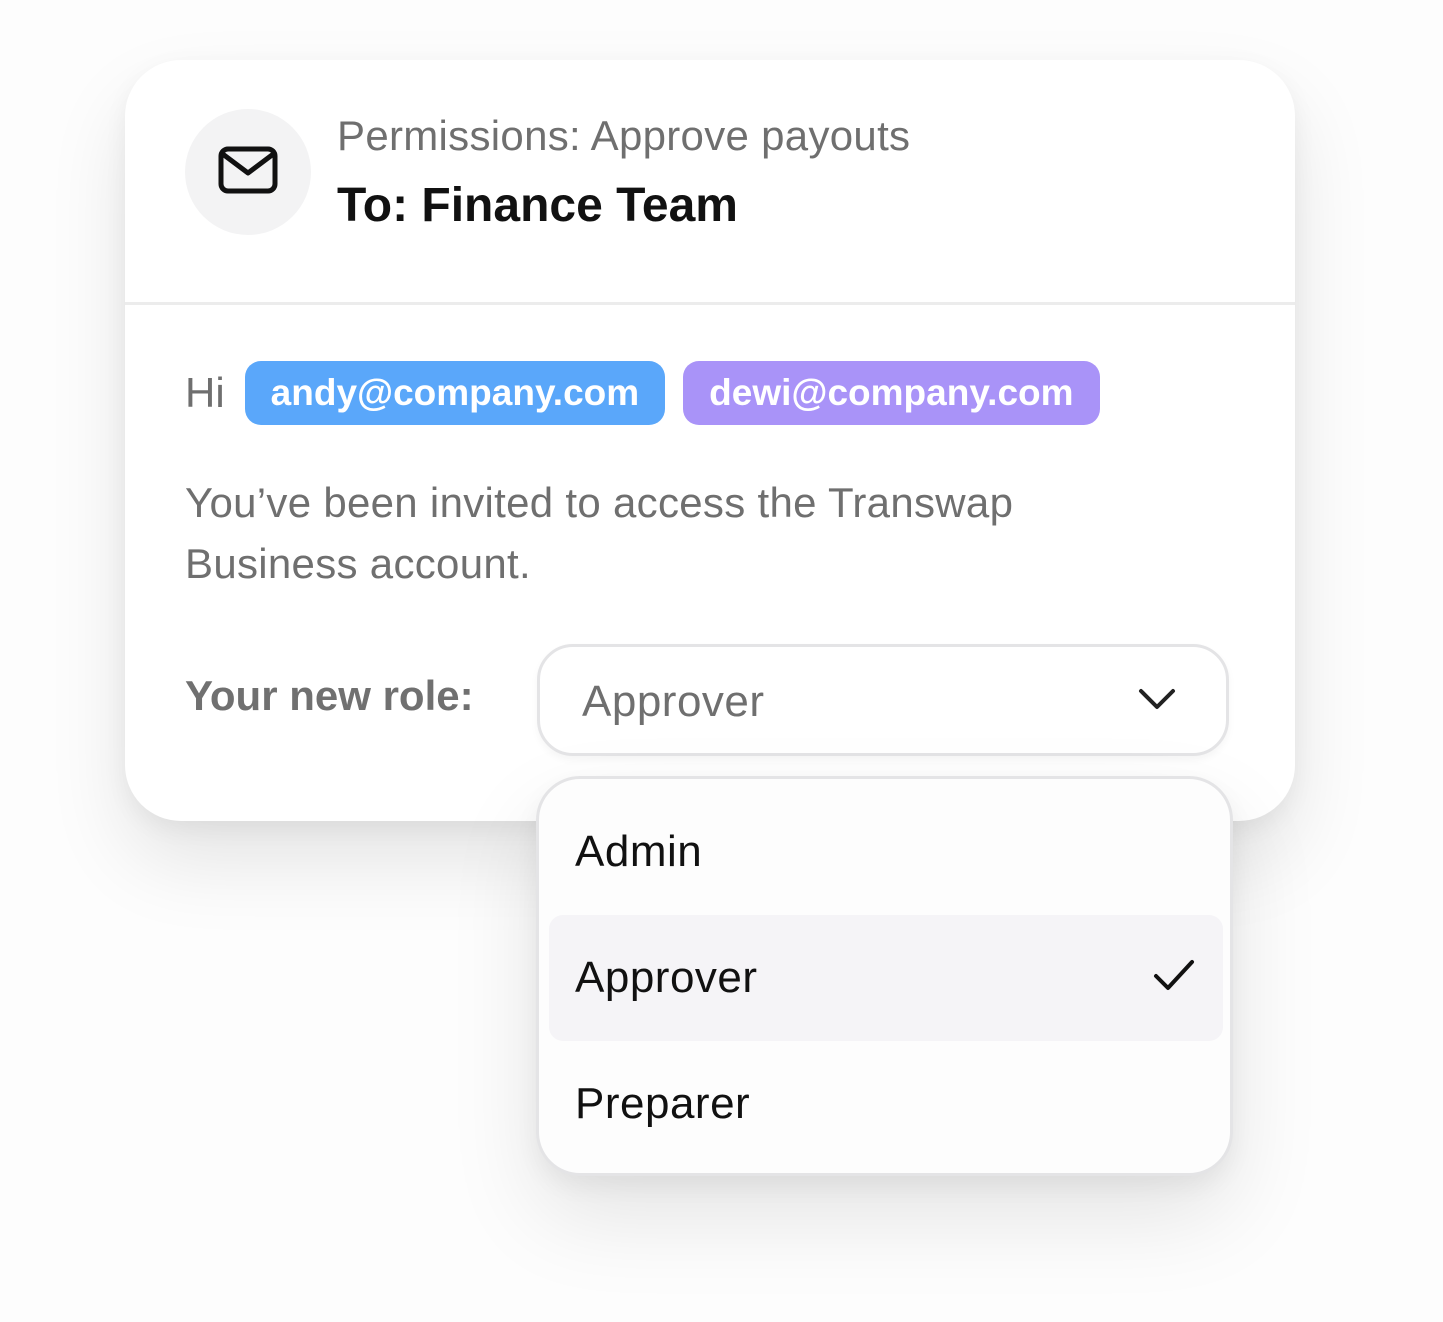  Describe the element at coordinates (537, 205) in the screenshot. I see `email-recipient-line: To: Finance Team` at that location.